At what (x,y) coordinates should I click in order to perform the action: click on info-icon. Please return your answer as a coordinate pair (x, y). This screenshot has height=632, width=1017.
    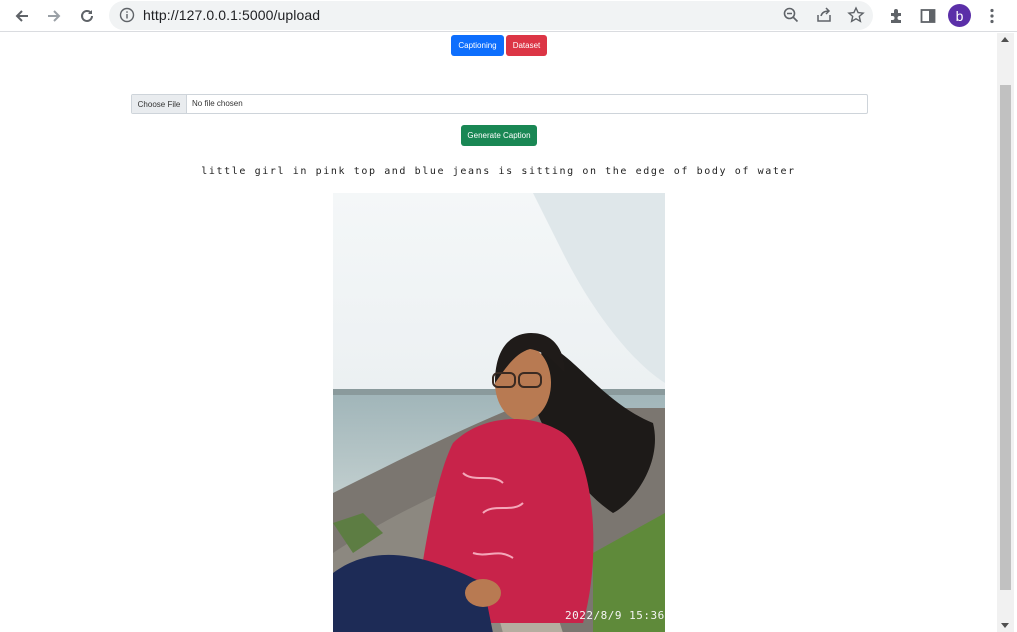
    Looking at the image, I should click on (127, 15).